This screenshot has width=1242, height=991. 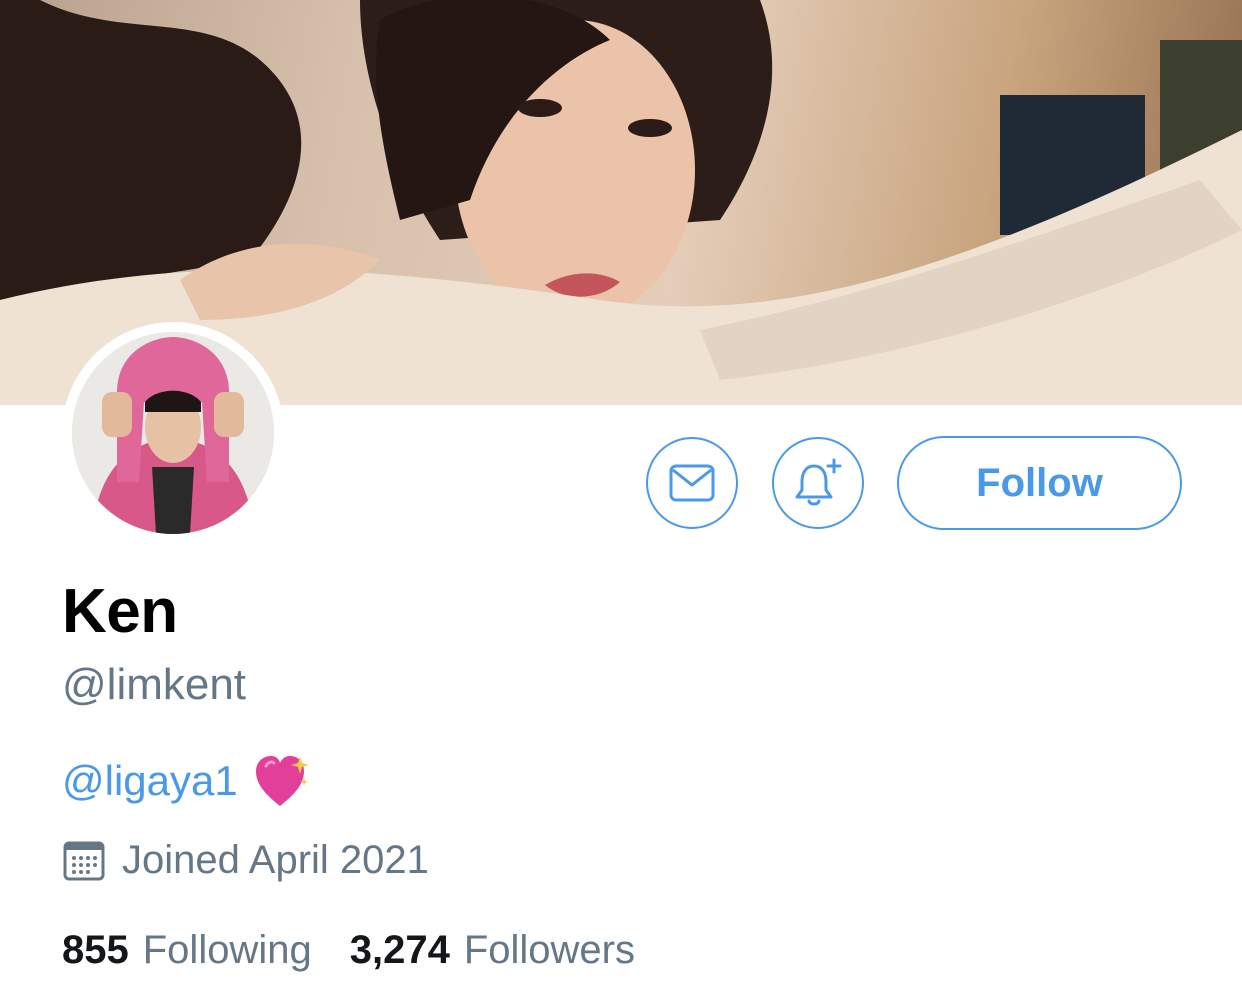 I want to click on bell-plus-icon, so click(x=818, y=482).